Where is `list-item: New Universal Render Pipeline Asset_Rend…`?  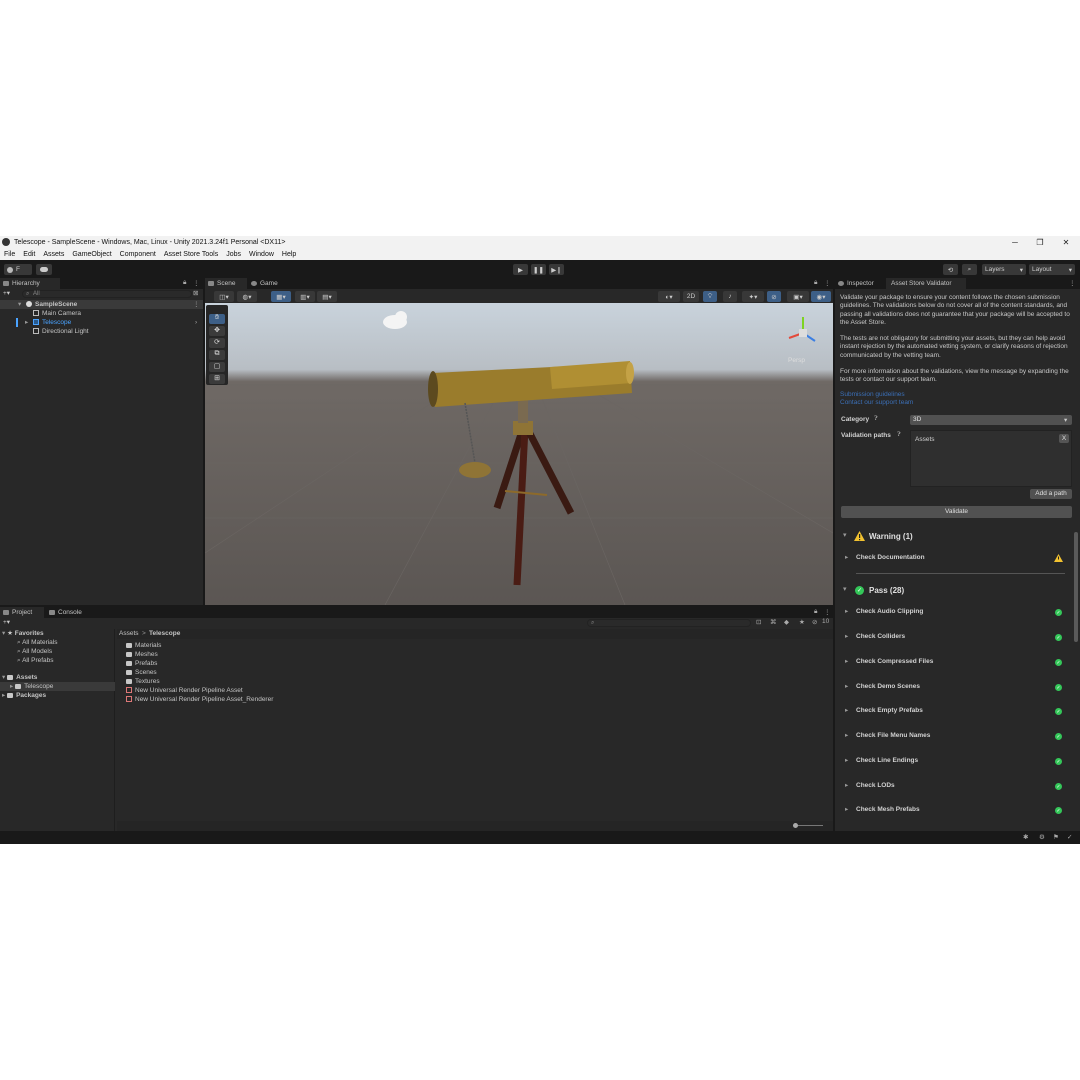
list-item: New Universal Render Pipeline Asset_Rend… is located at coordinates (199, 699).